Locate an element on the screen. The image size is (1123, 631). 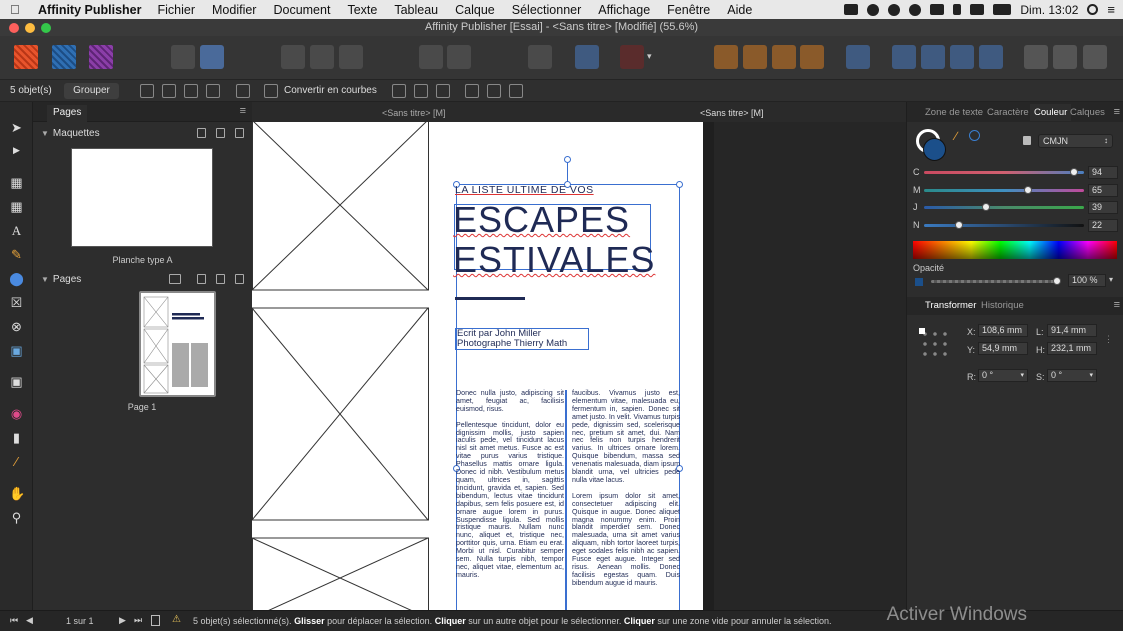
next-page-icon: ▶ is located at coordinates (122, 620).